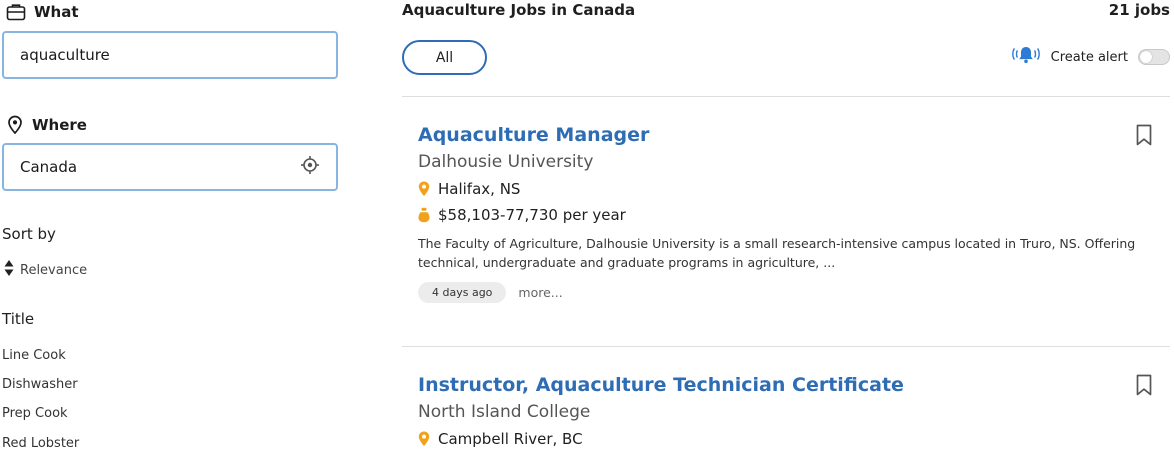 This screenshot has height=466, width=1174. I want to click on job-location: Halifax, NS, so click(479, 189).